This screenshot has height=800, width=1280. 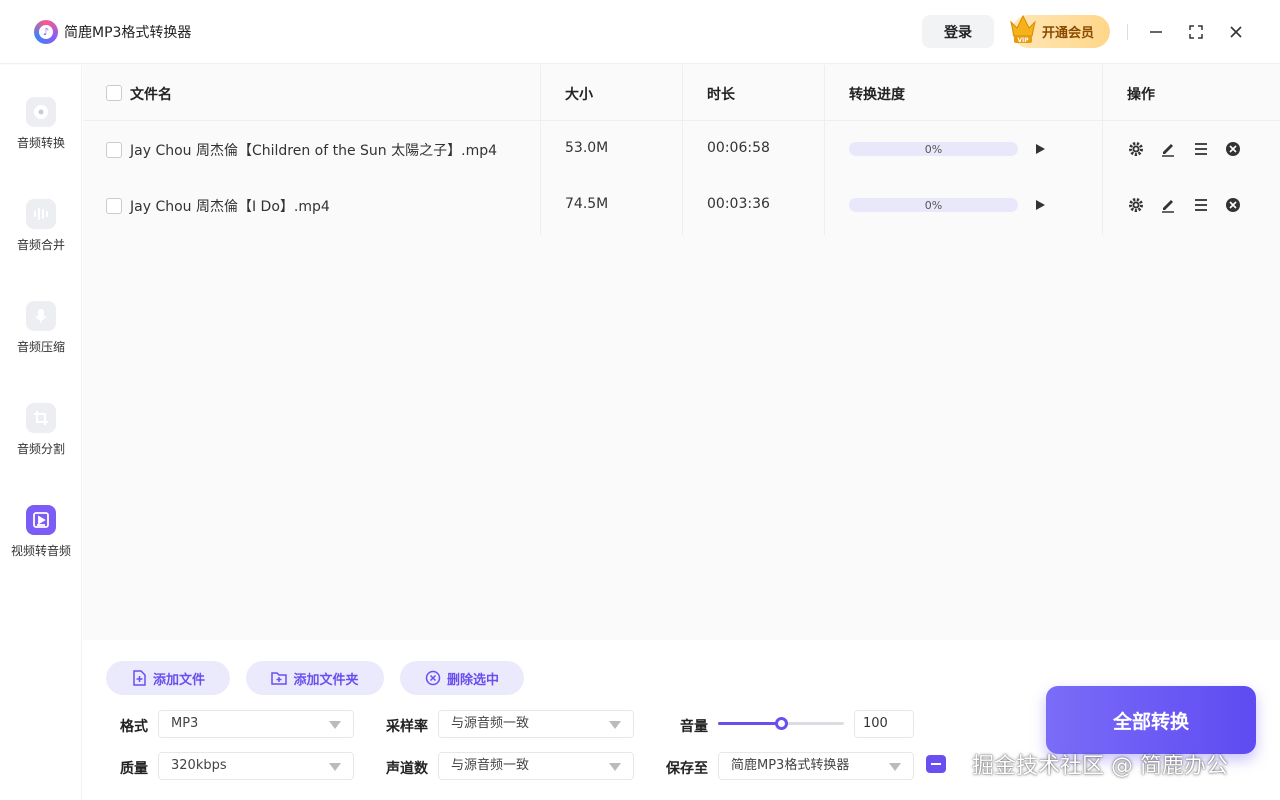 I want to click on format-value: MP3, so click(x=185, y=723).